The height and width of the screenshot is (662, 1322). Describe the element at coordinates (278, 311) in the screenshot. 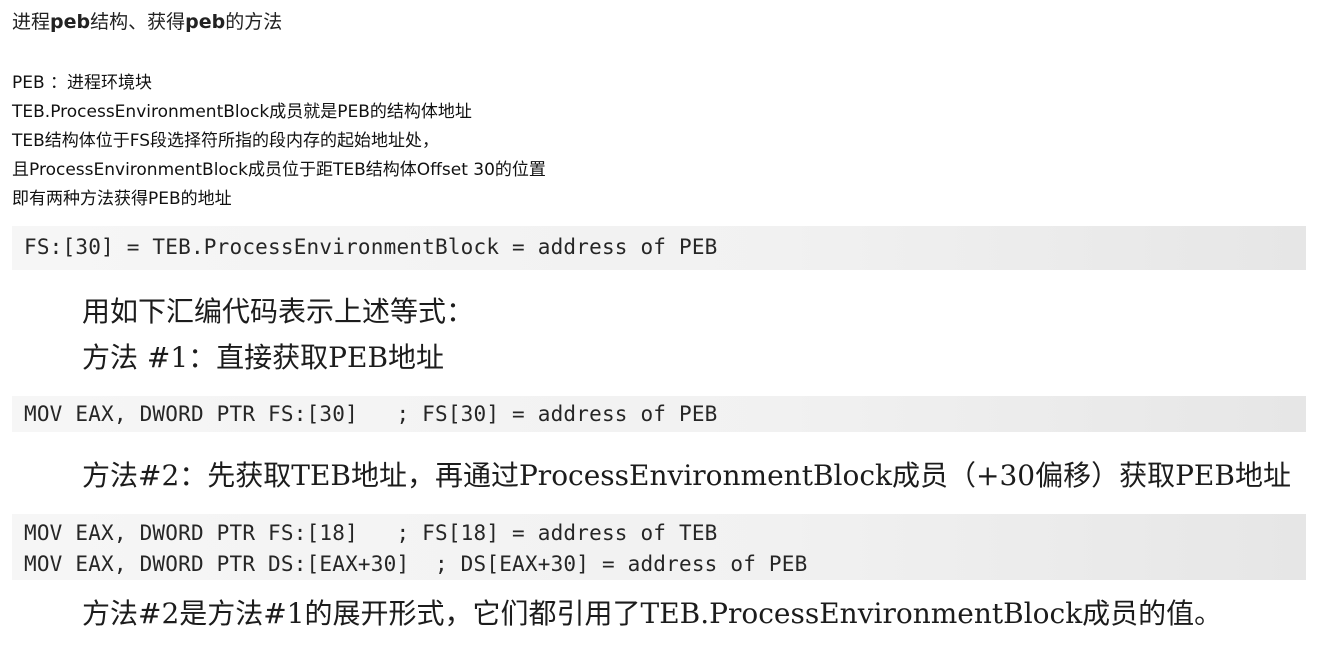

I see `book-text-intro: 用如下汇编代码表示上述等式：` at that location.